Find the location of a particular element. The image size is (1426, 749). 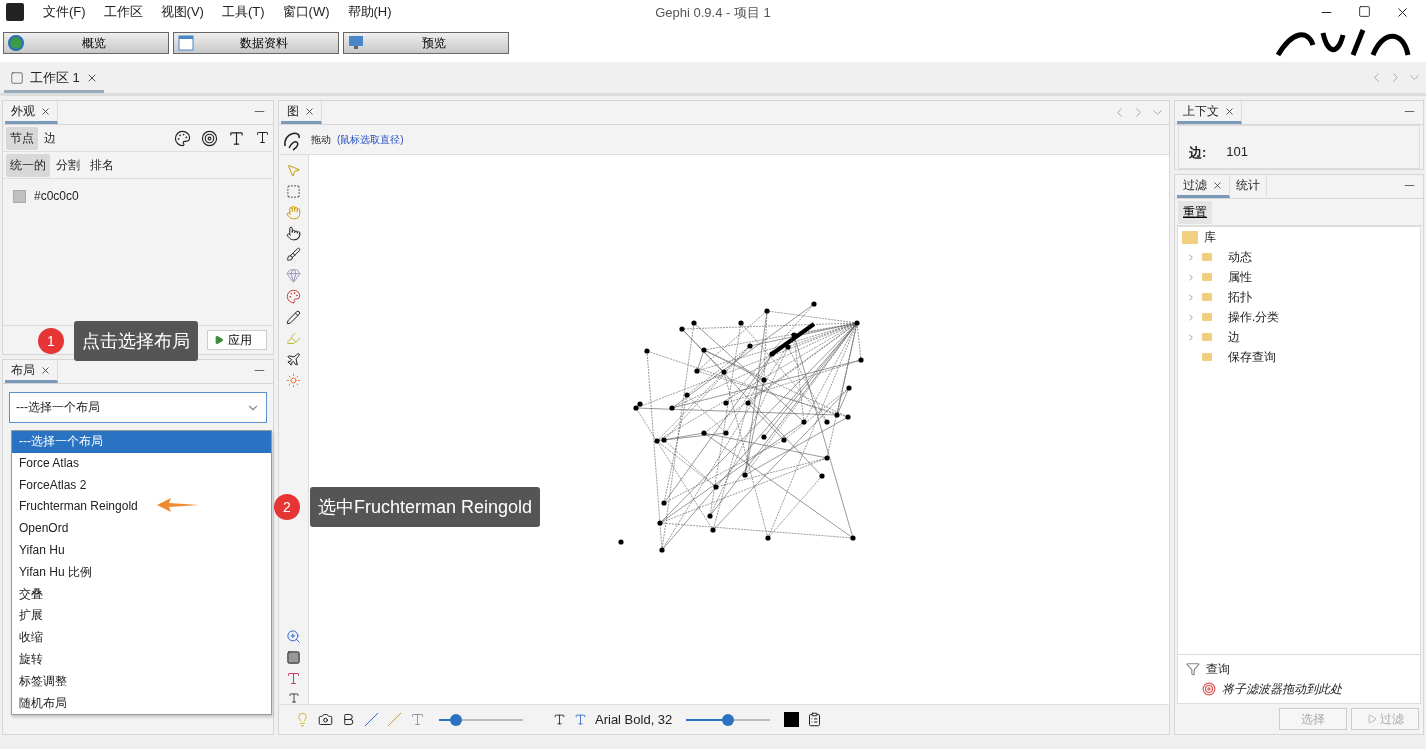

panel-tab: 图 is located at coordinates (301, 112).